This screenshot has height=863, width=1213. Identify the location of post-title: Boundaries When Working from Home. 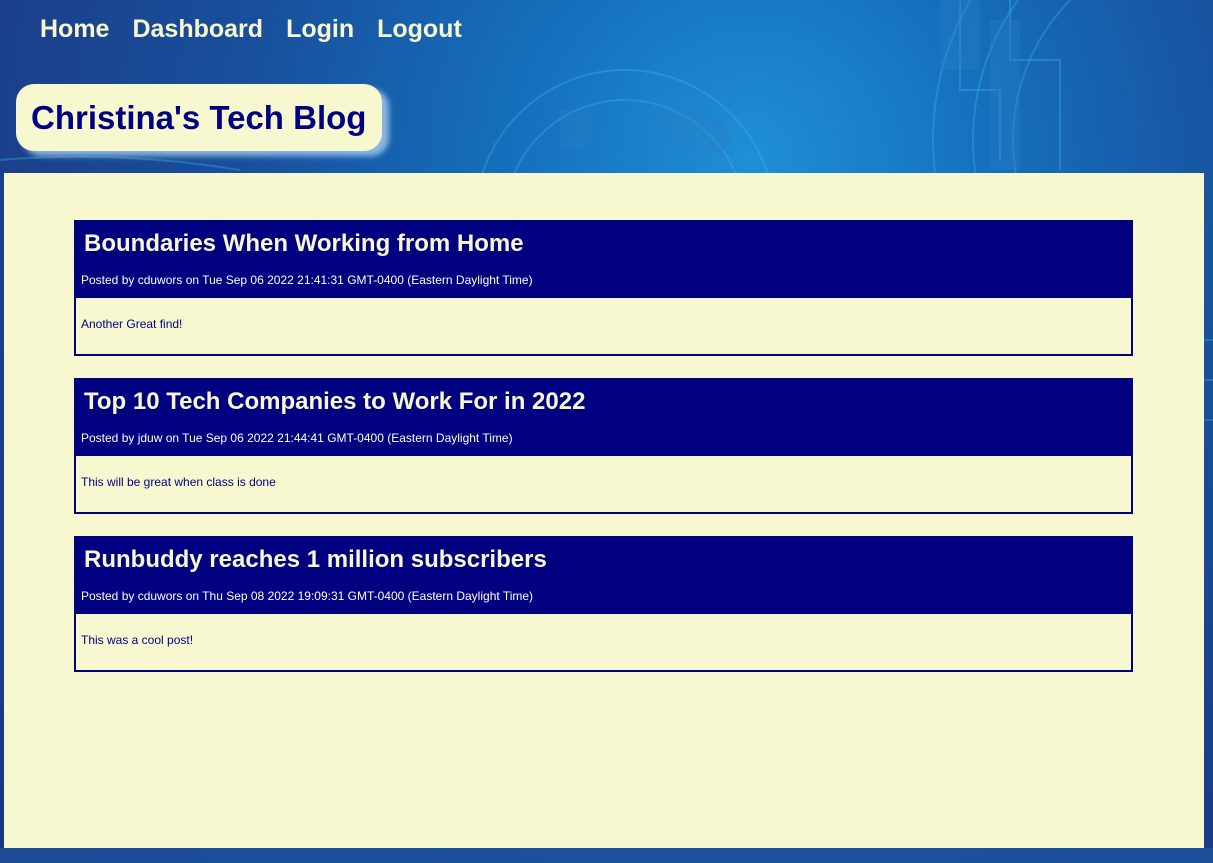
(304, 244).